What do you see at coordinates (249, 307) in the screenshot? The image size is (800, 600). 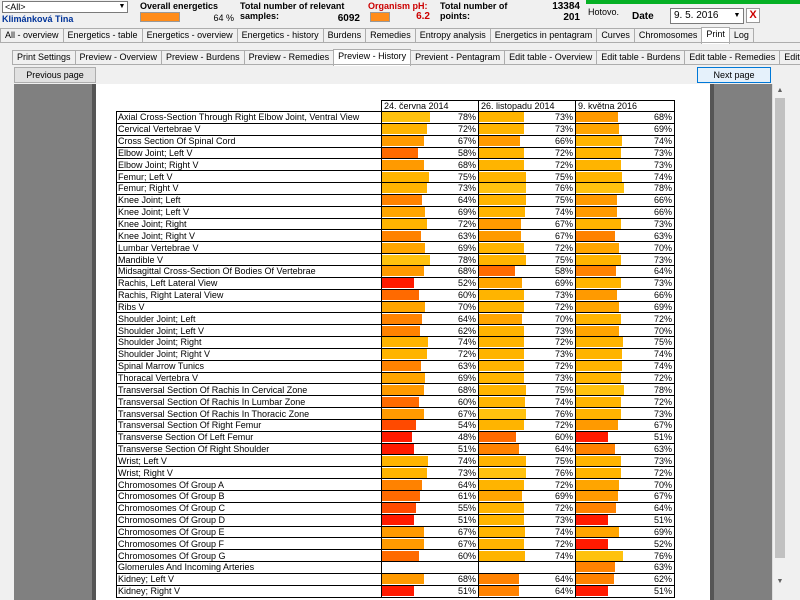 I see `row-label: Ribs V` at bounding box center [249, 307].